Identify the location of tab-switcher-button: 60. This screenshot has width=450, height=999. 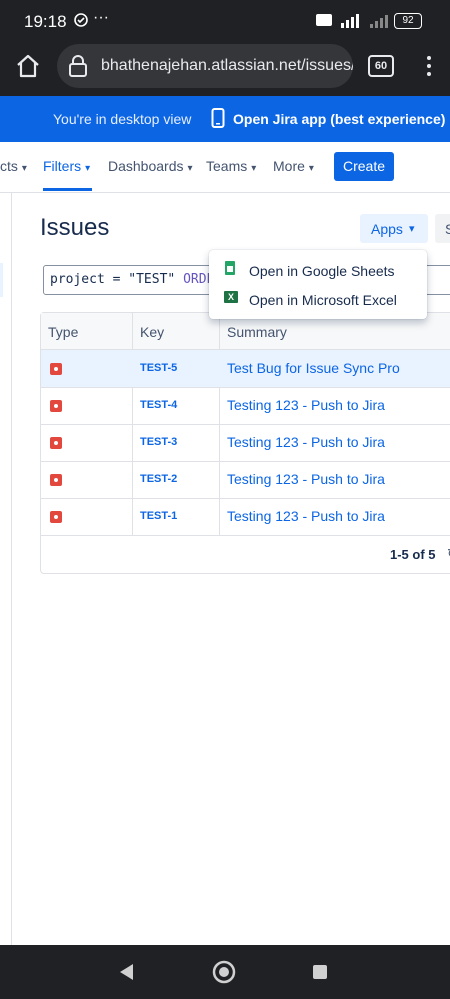
(381, 66).